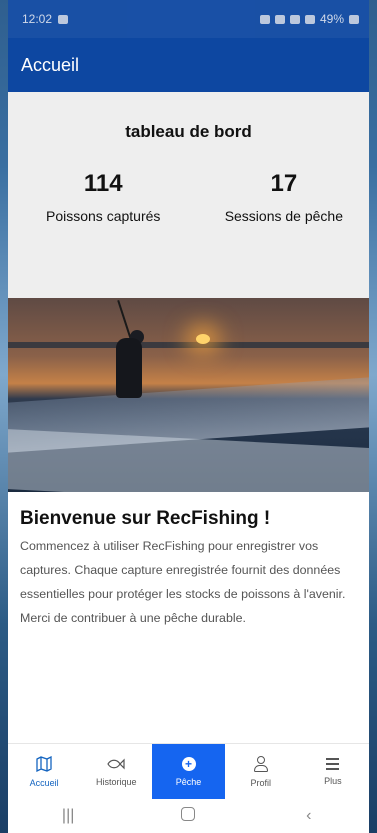 The image size is (377, 833). I want to click on stat-fish-caught: 114 Poissons capturés, so click(103, 197).